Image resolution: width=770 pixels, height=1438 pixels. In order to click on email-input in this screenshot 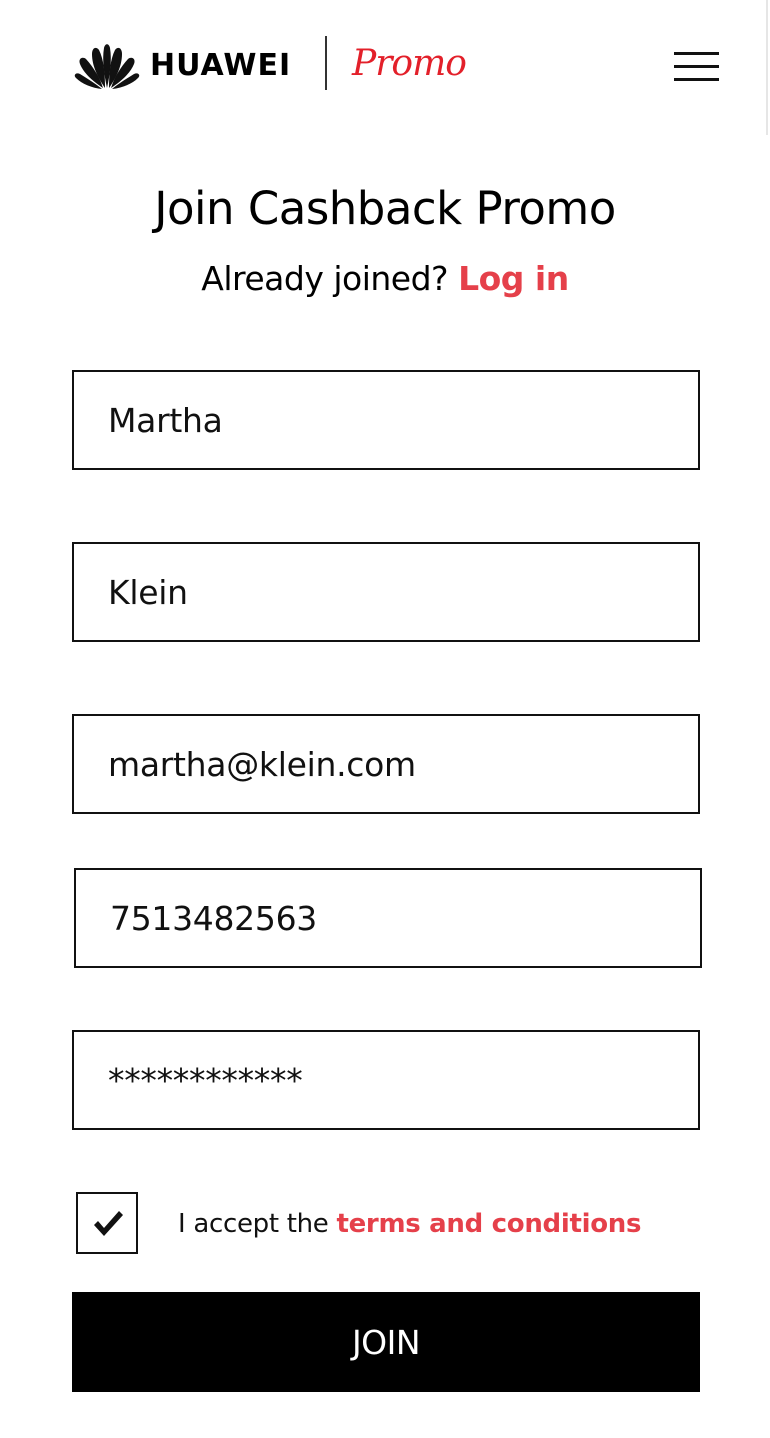, I will do `click(386, 764)`.